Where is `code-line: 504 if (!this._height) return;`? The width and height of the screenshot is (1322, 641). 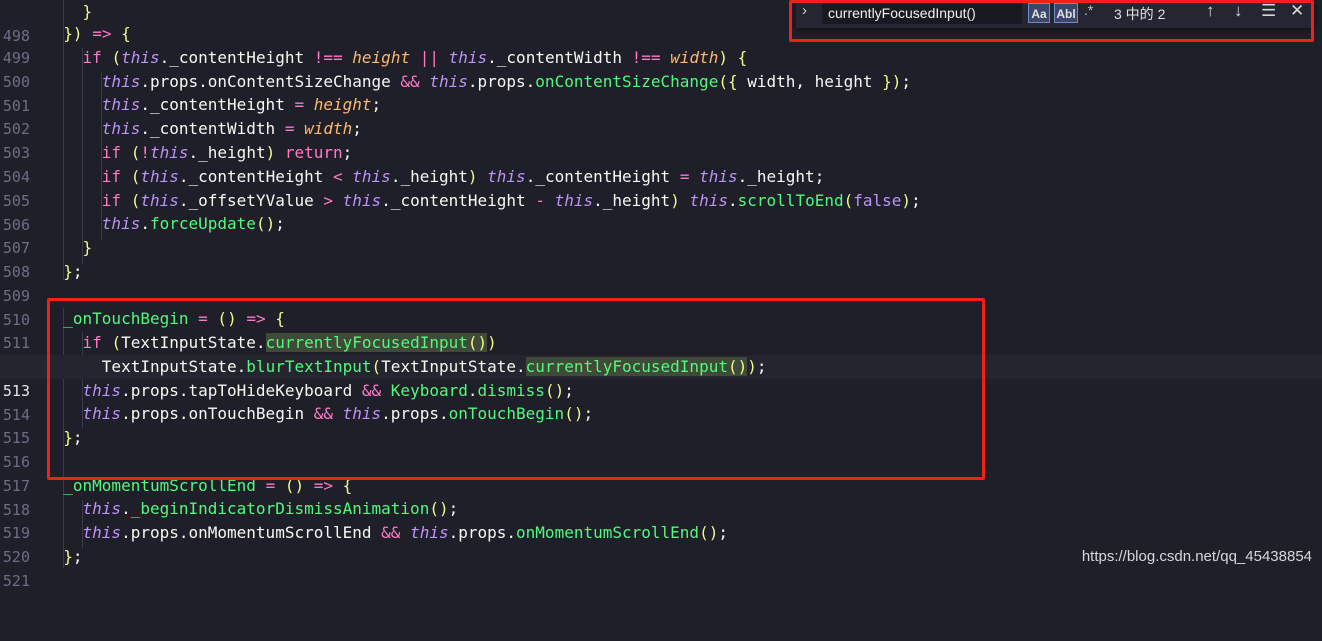
code-line: 504 if (!this._height) return; is located at coordinates (661, 163).